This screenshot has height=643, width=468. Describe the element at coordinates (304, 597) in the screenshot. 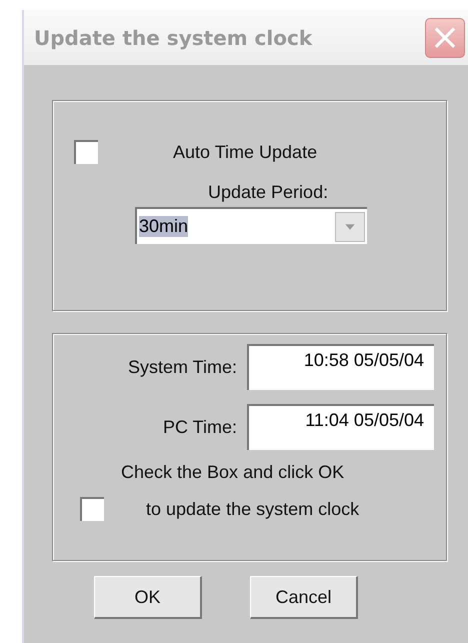

I see `cancel-button: Cancel` at that location.